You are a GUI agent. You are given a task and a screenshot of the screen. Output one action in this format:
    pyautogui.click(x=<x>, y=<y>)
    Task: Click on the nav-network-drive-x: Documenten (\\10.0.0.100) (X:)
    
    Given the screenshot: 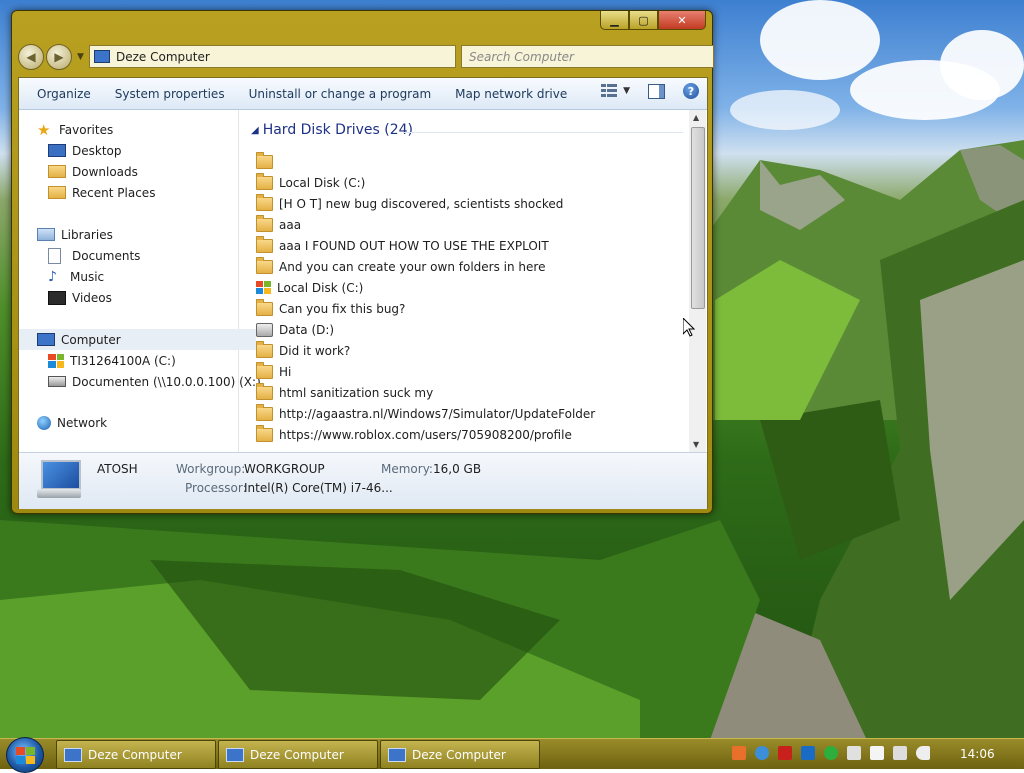 What is the action you would take?
    pyautogui.click(x=143, y=381)
    